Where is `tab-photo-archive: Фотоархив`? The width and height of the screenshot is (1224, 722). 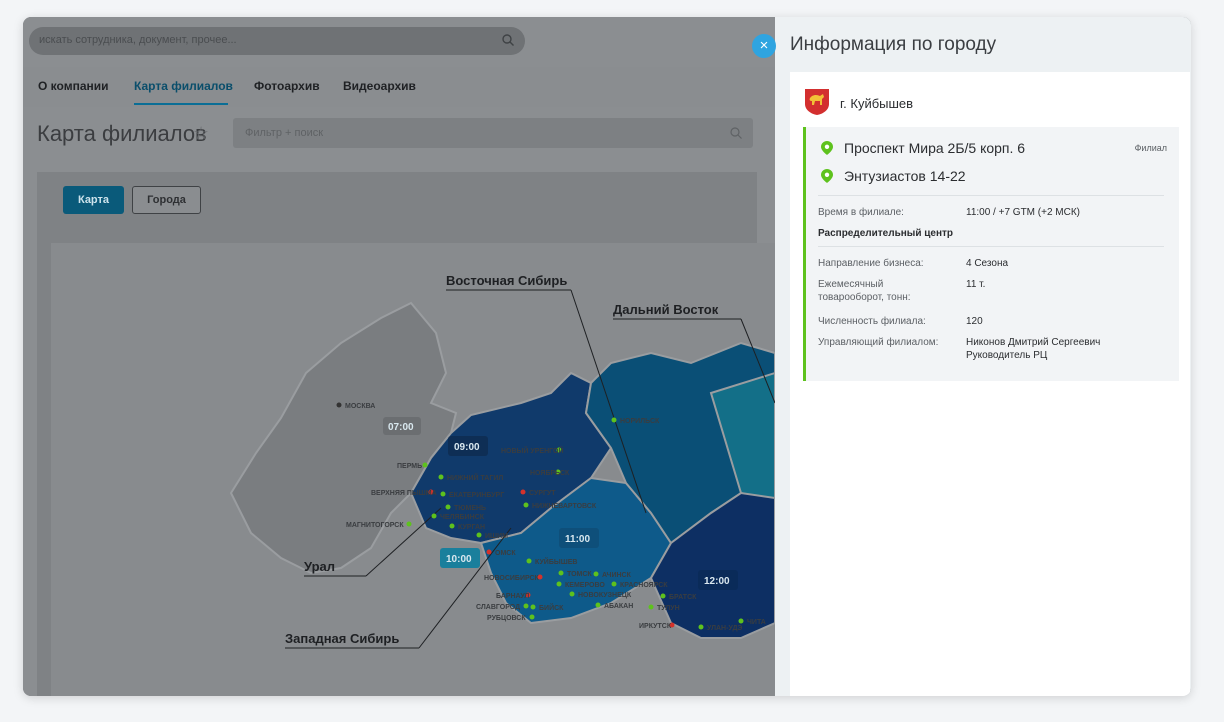 tab-photo-archive: Фотоархив is located at coordinates (287, 86).